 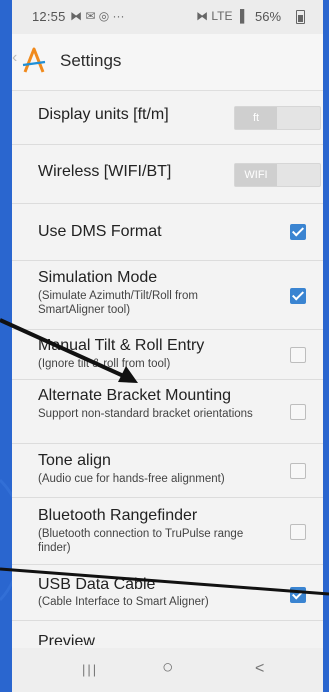 What do you see at coordinates (167, 62) in the screenshot?
I see `app-bar: ‹ Settings` at bounding box center [167, 62].